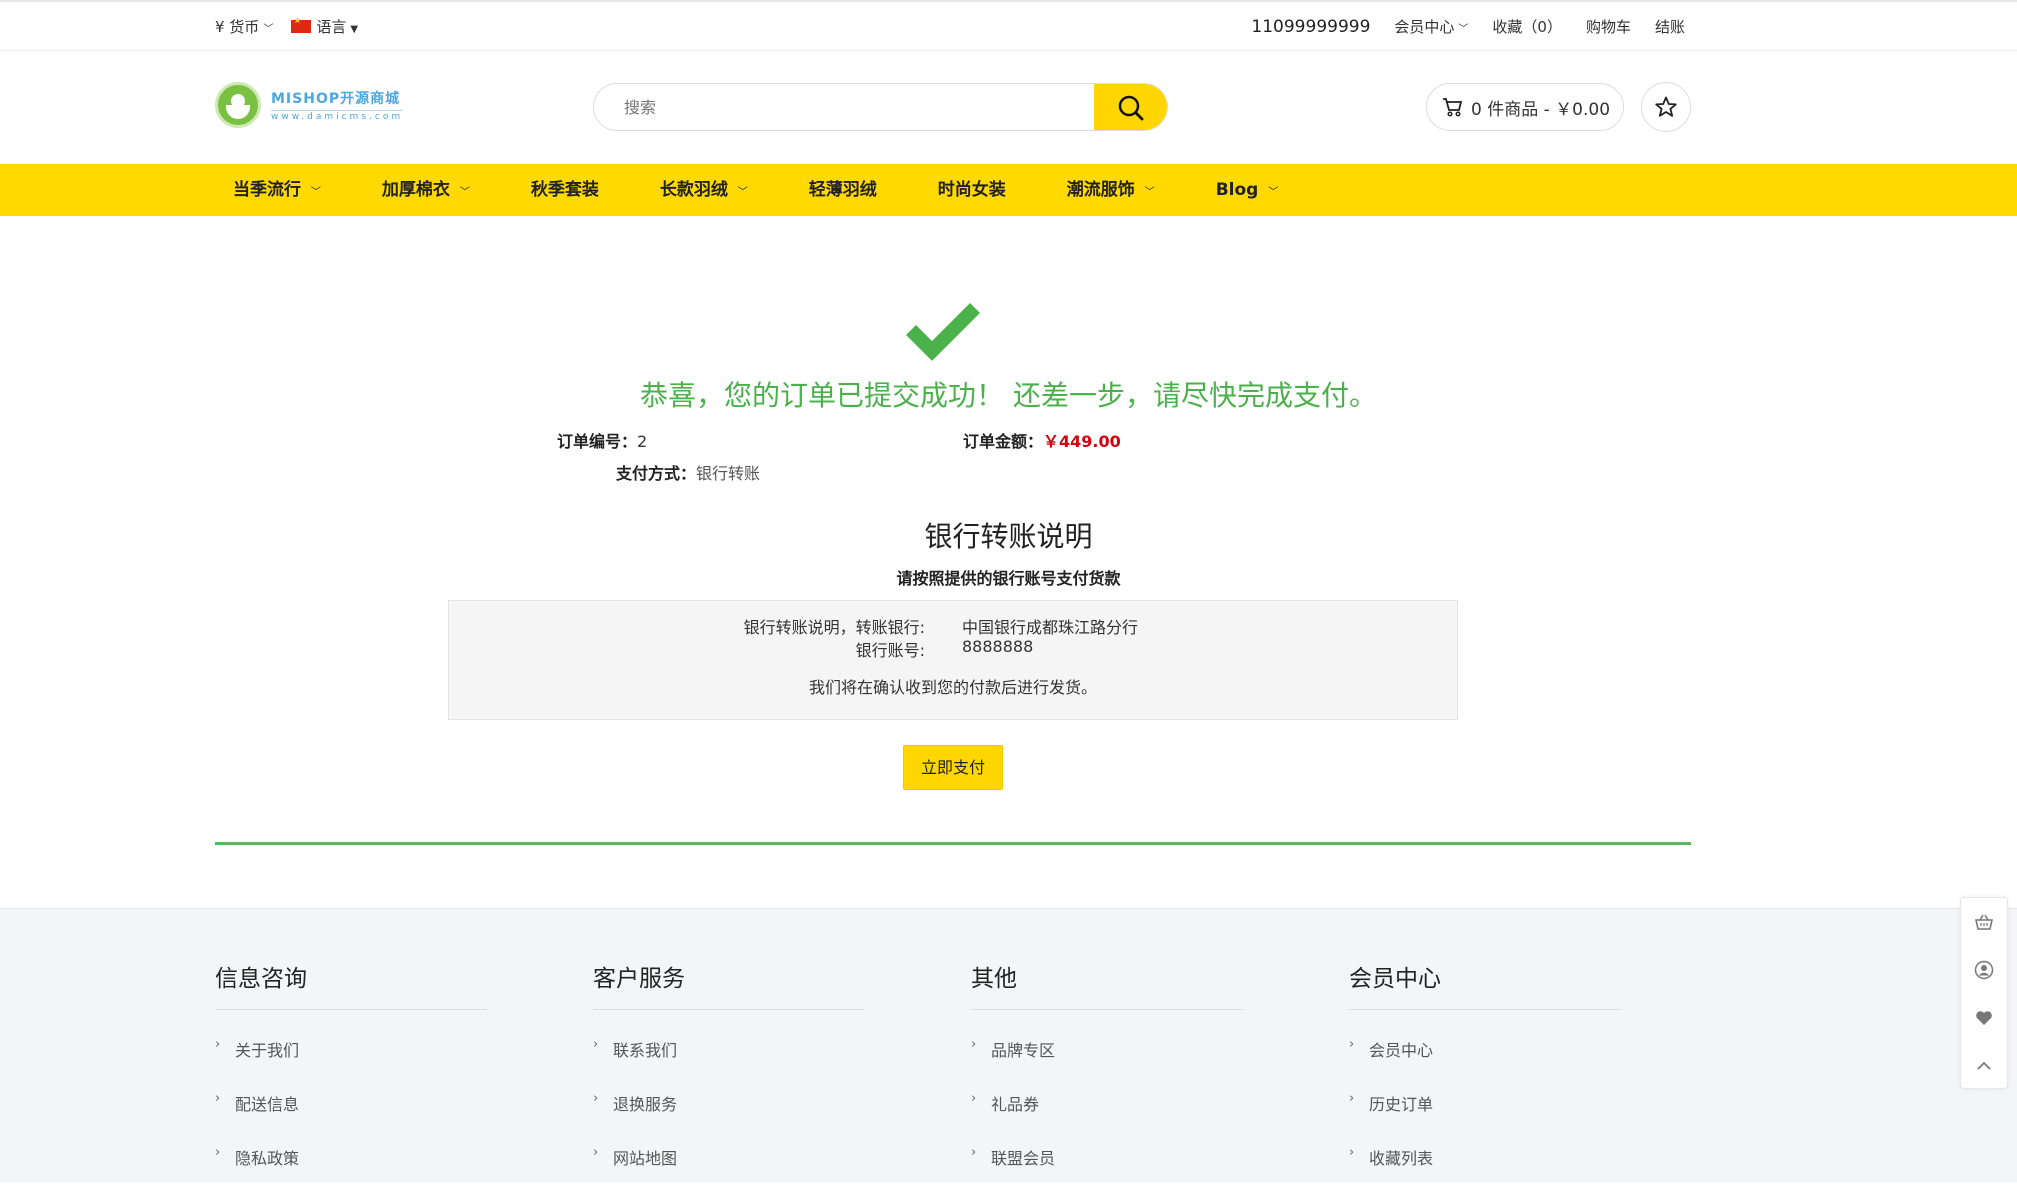  I want to click on top-bar: ¥ 货币﹀ 语言▼ 11099999999 会员中心﹀ 收藏（0） 购物车 结账, so click(1008, 25).